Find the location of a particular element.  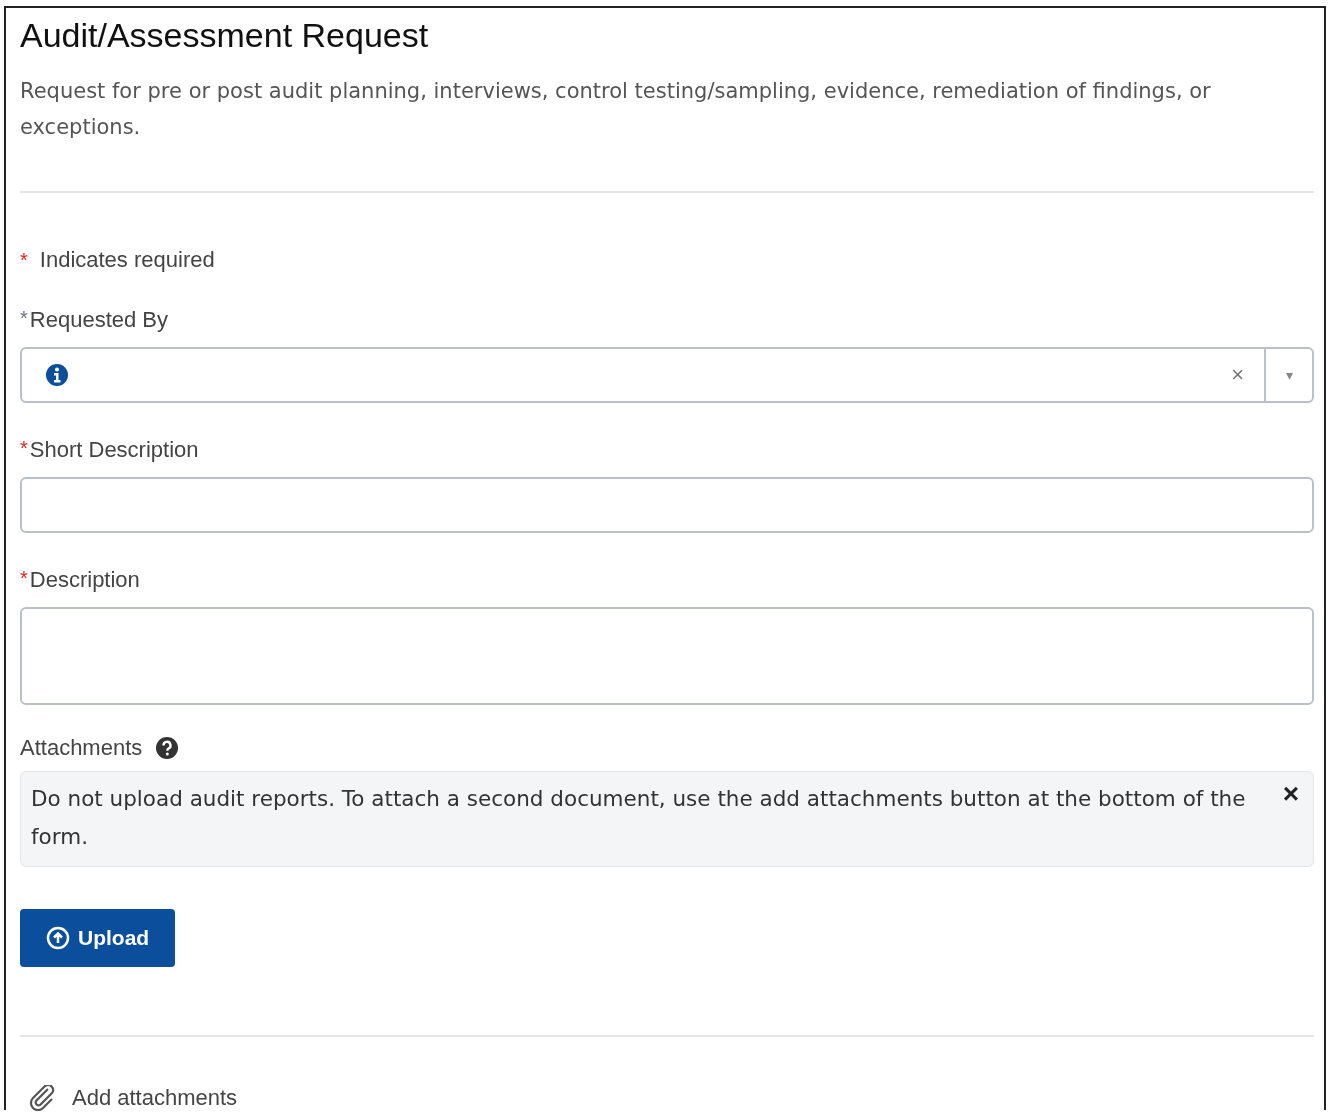

close-button: × is located at coordinates (1285, 794).